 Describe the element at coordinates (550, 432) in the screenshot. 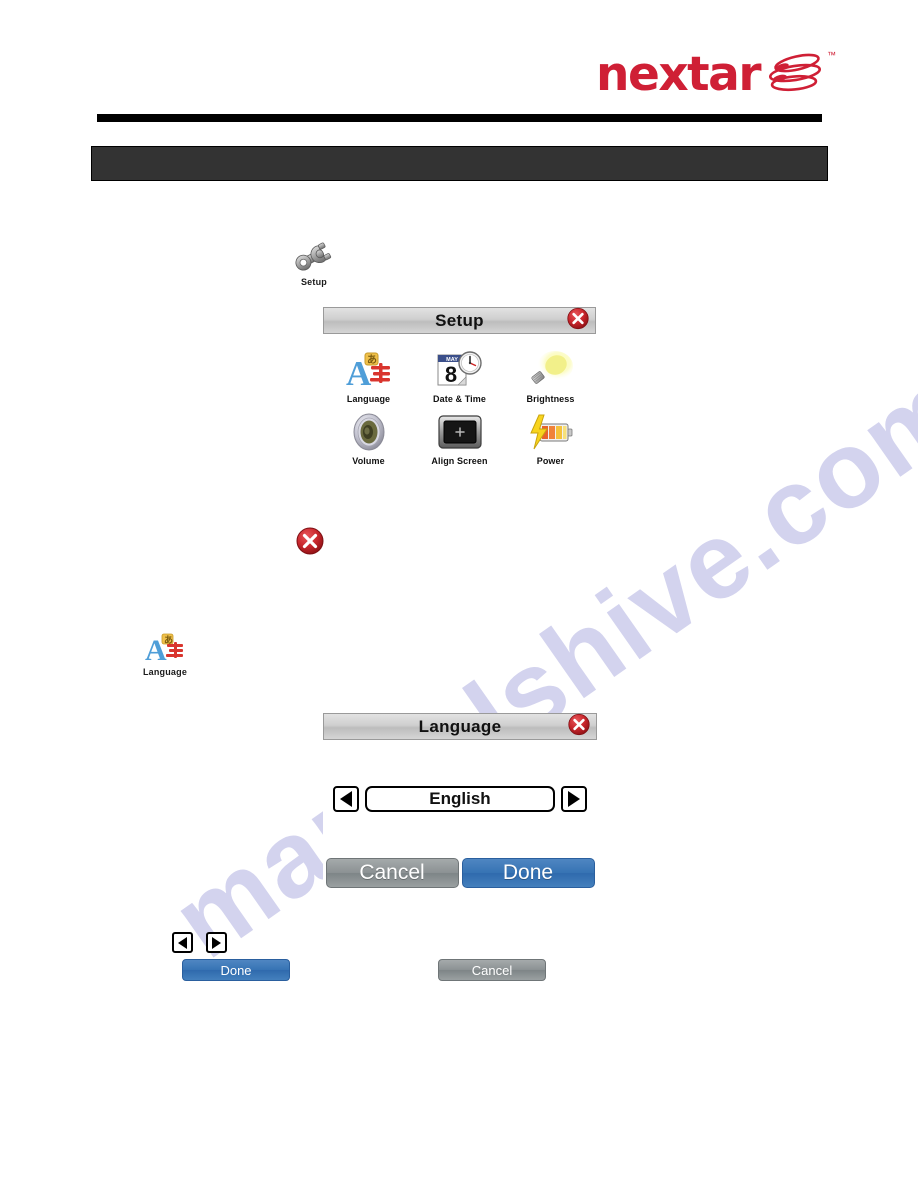

I see `battery-bolt-icon` at that location.